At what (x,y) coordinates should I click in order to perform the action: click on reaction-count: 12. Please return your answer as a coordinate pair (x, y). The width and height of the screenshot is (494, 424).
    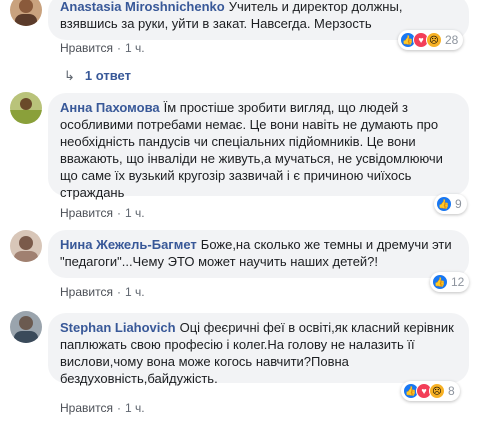
    Looking at the image, I should click on (458, 282).